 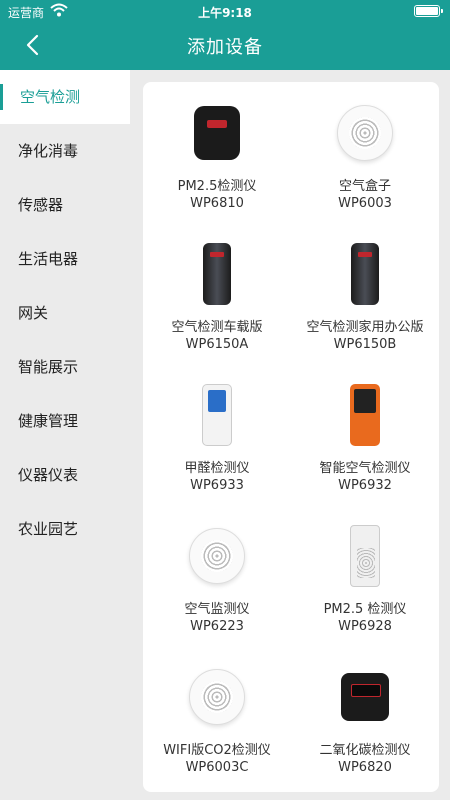 I want to click on device-model: WP6150B, so click(x=365, y=344).